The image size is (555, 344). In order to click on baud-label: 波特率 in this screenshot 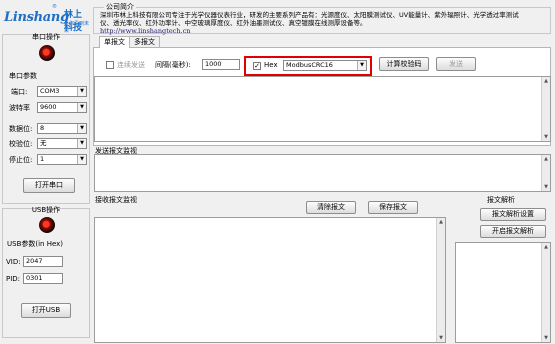, I will do `click(19, 108)`.